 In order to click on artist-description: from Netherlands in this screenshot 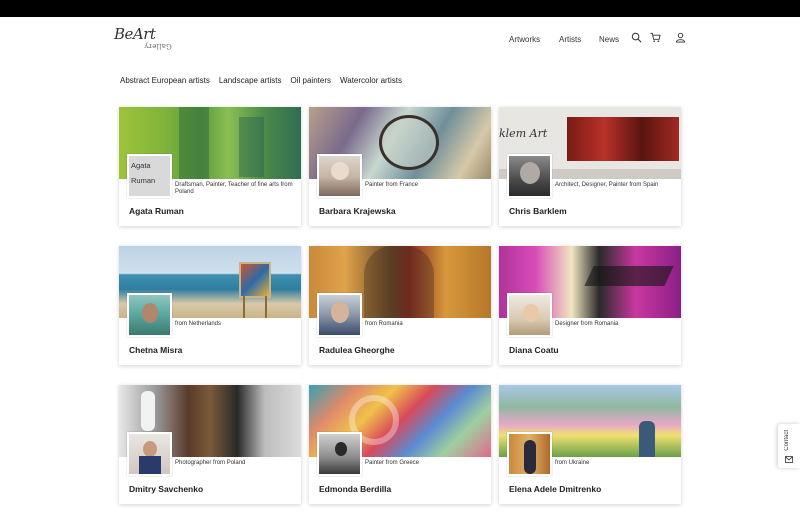, I will do `click(198, 324)`.